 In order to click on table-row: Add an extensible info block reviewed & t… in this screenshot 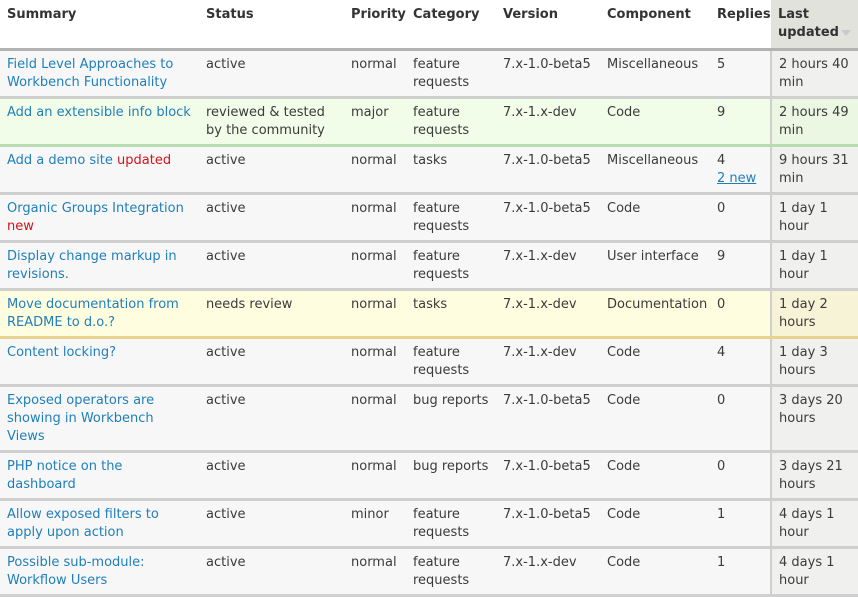, I will do `click(429, 121)`.